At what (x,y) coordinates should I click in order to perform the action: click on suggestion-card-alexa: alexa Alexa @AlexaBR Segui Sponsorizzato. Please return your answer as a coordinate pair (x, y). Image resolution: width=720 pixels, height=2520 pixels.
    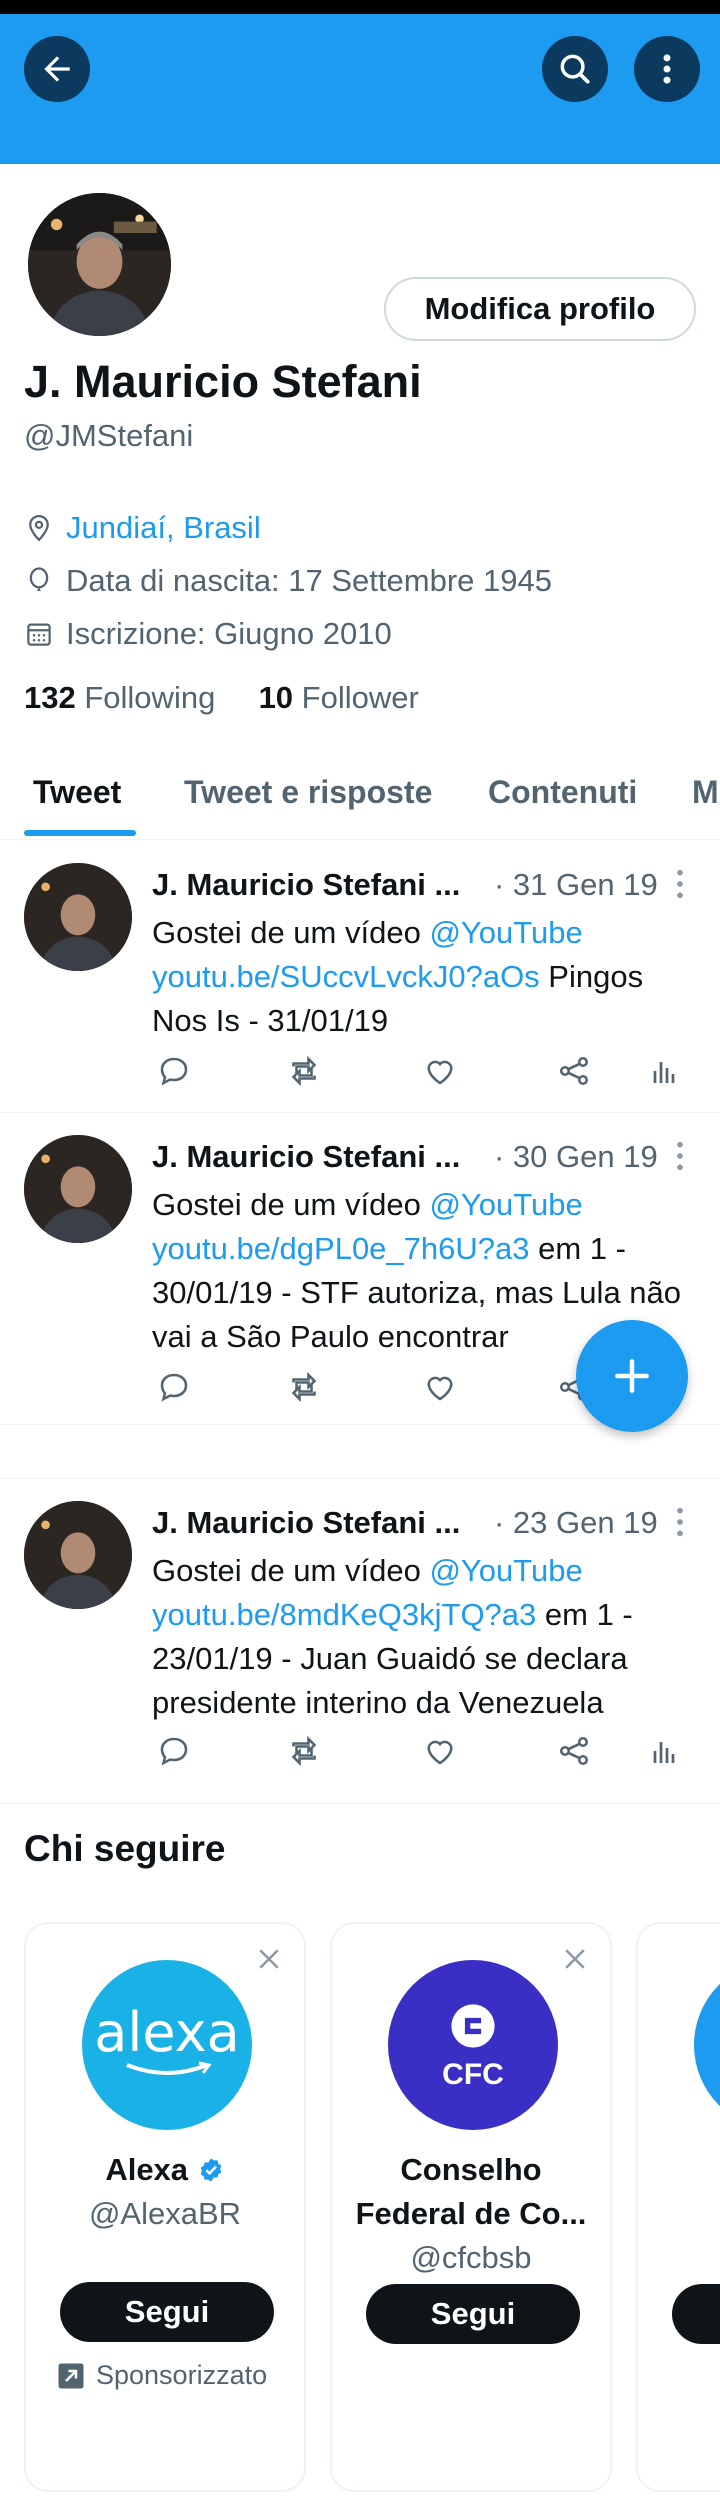
    Looking at the image, I should click on (165, 2207).